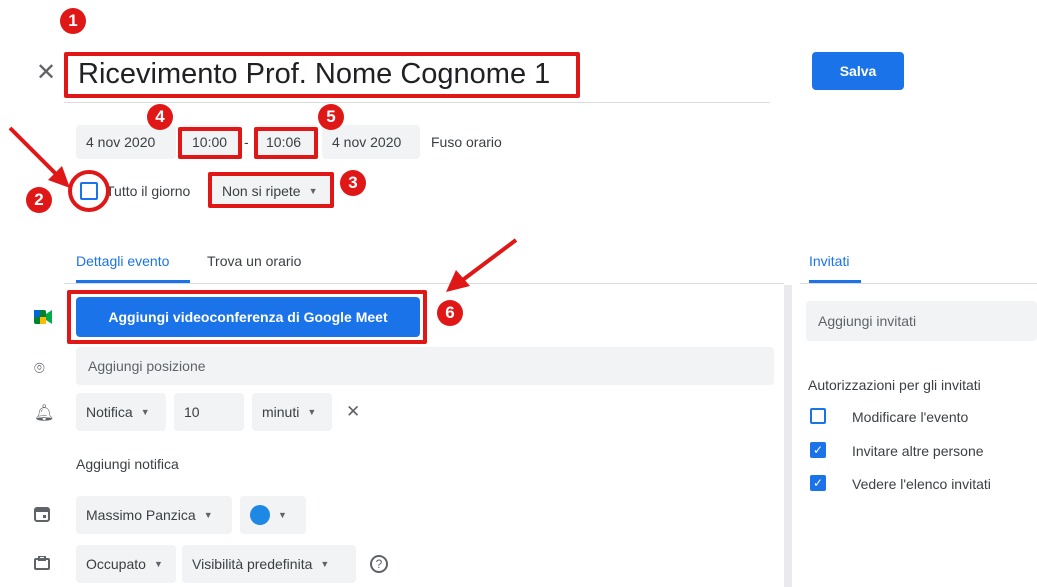  Describe the element at coordinates (39, 368) in the screenshot. I see `location-pin-icon: ⌾` at that location.